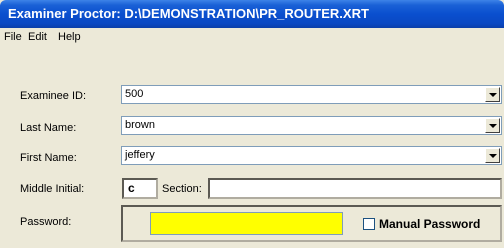 The image size is (504, 248). I want to click on menu-help: Help, so click(69, 37).